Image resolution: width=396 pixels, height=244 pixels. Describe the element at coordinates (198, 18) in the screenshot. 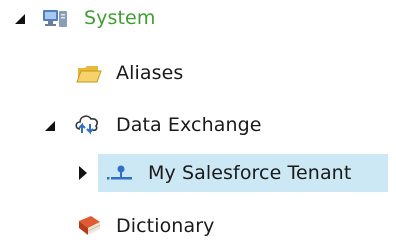

I see `tree-node-system: System` at that location.